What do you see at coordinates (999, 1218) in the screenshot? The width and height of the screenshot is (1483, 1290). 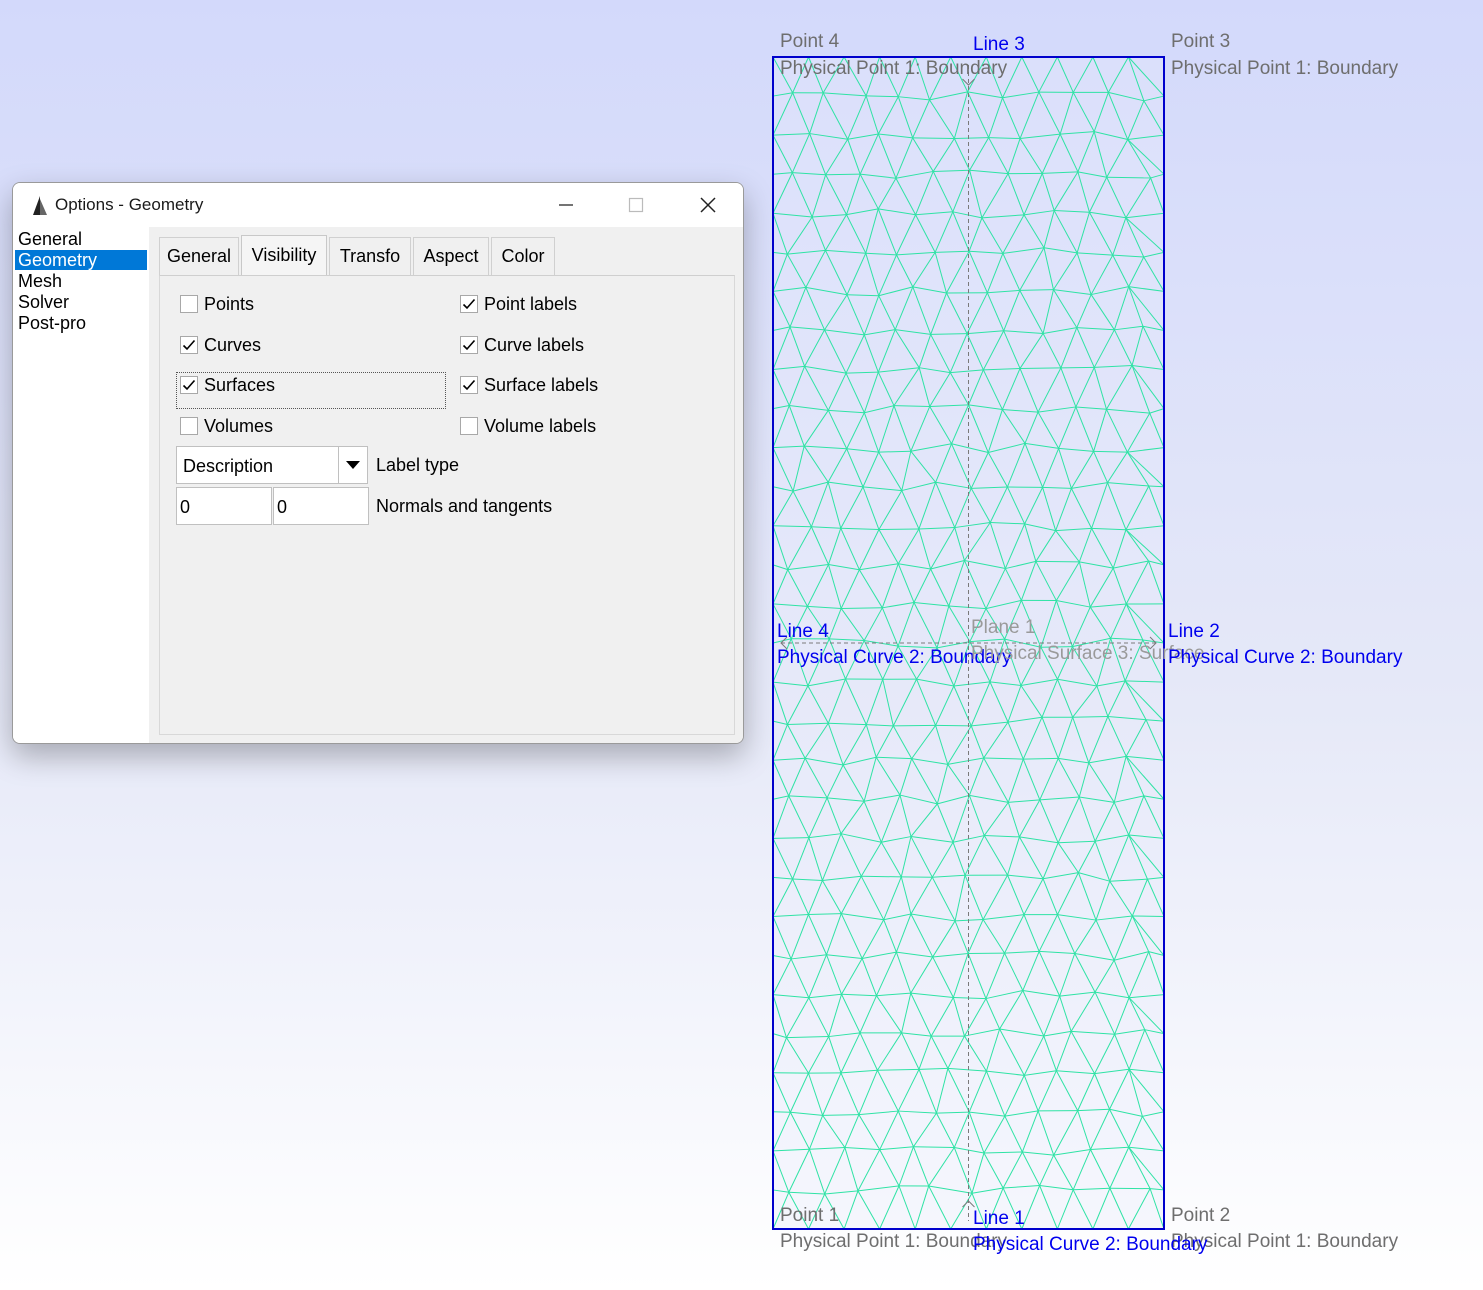 I see `line-1-label: Line 1` at bounding box center [999, 1218].